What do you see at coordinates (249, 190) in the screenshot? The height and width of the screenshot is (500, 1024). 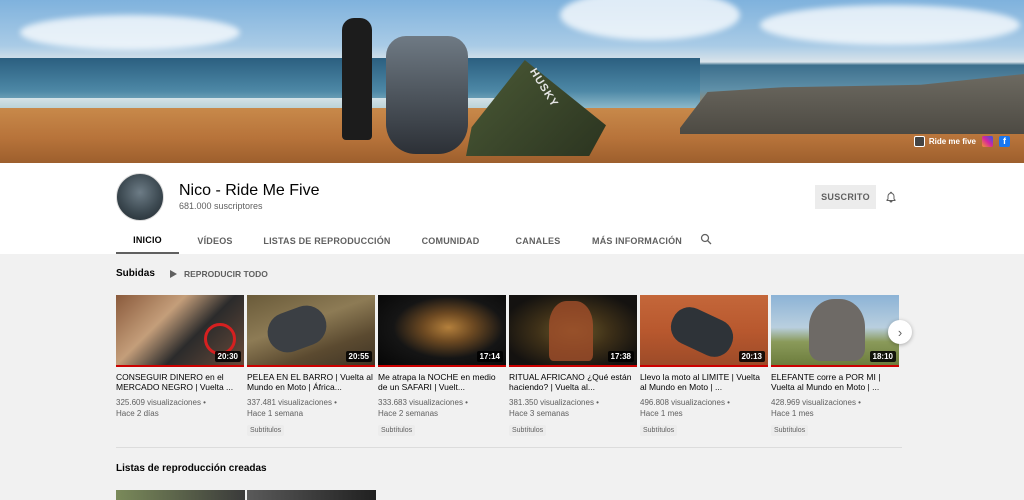 I see `channel-name: Nico - Ride Me Five` at bounding box center [249, 190].